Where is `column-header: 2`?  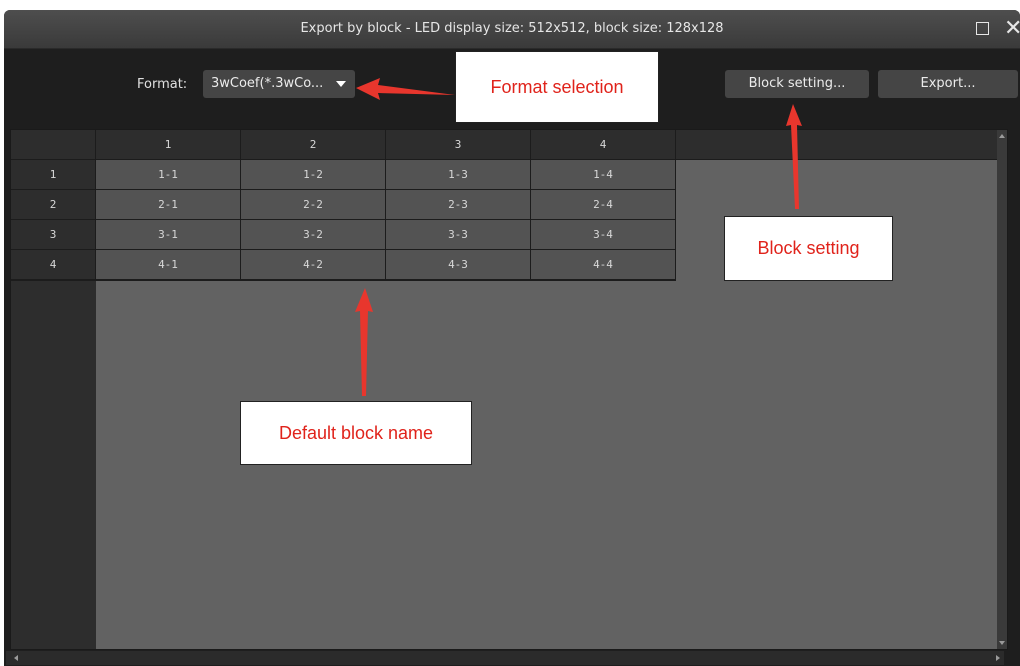 column-header: 2 is located at coordinates (313, 145).